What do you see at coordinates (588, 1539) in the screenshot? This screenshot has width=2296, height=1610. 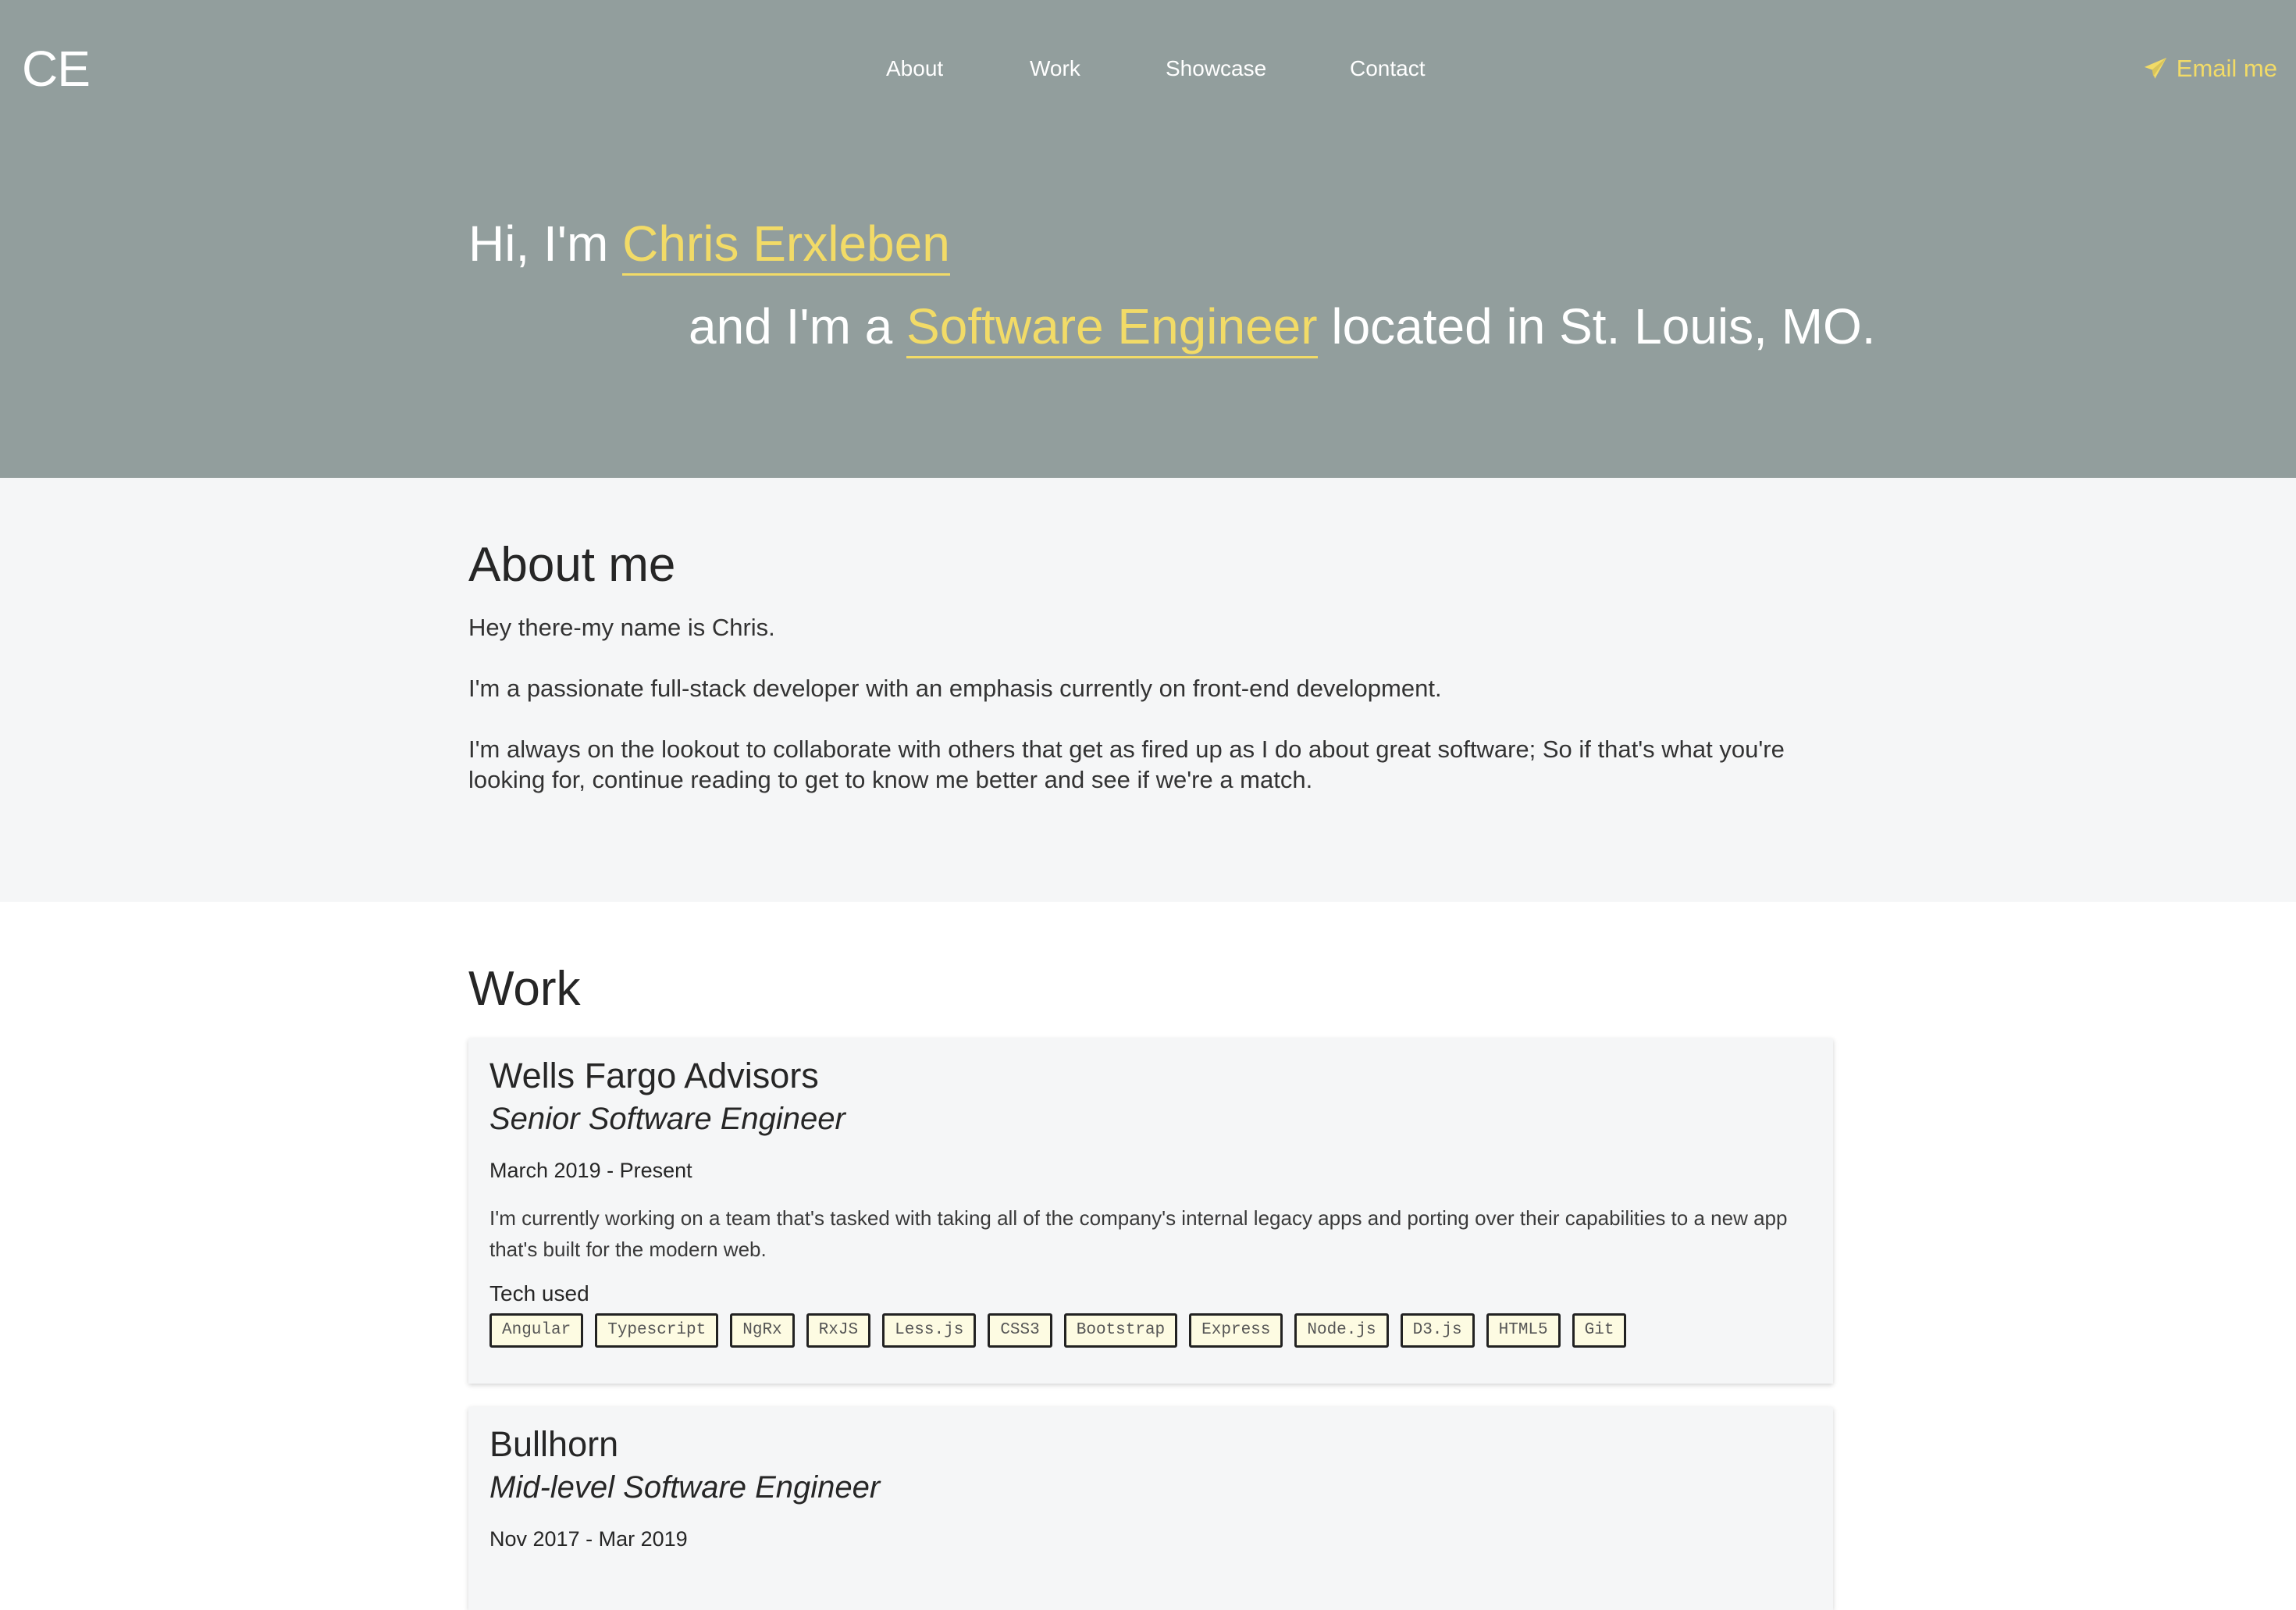 I see `job-dates: Nov 2017 - Mar 2019` at bounding box center [588, 1539].